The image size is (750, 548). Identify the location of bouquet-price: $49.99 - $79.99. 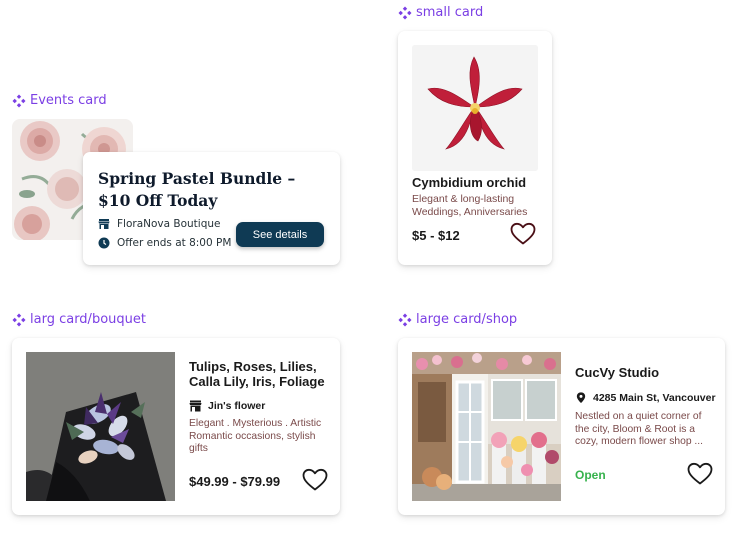
(235, 481).